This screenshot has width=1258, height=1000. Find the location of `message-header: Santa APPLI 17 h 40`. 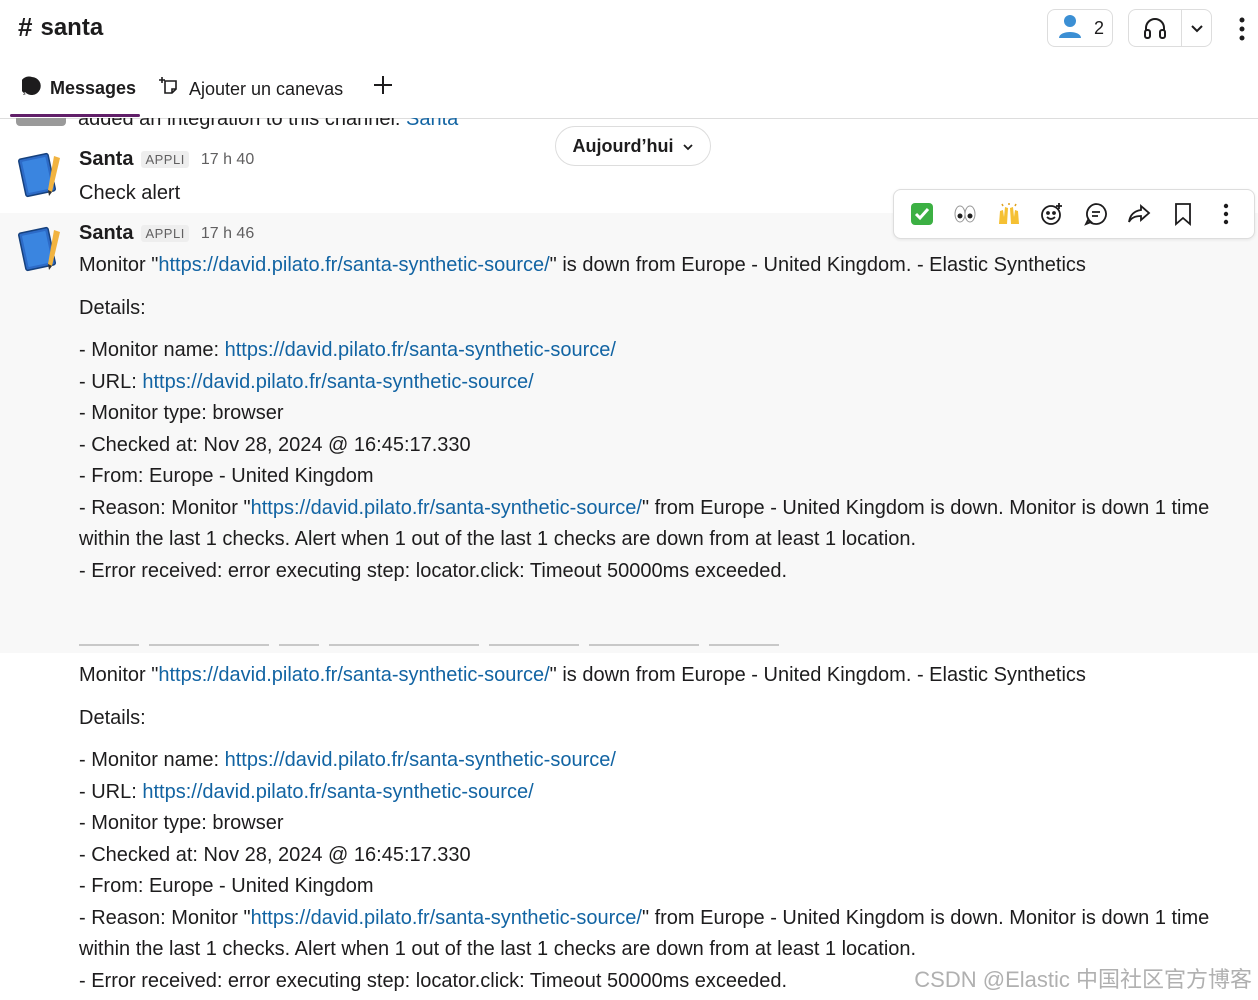

message-header: Santa APPLI 17 h 40 is located at coordinates (166, 159).